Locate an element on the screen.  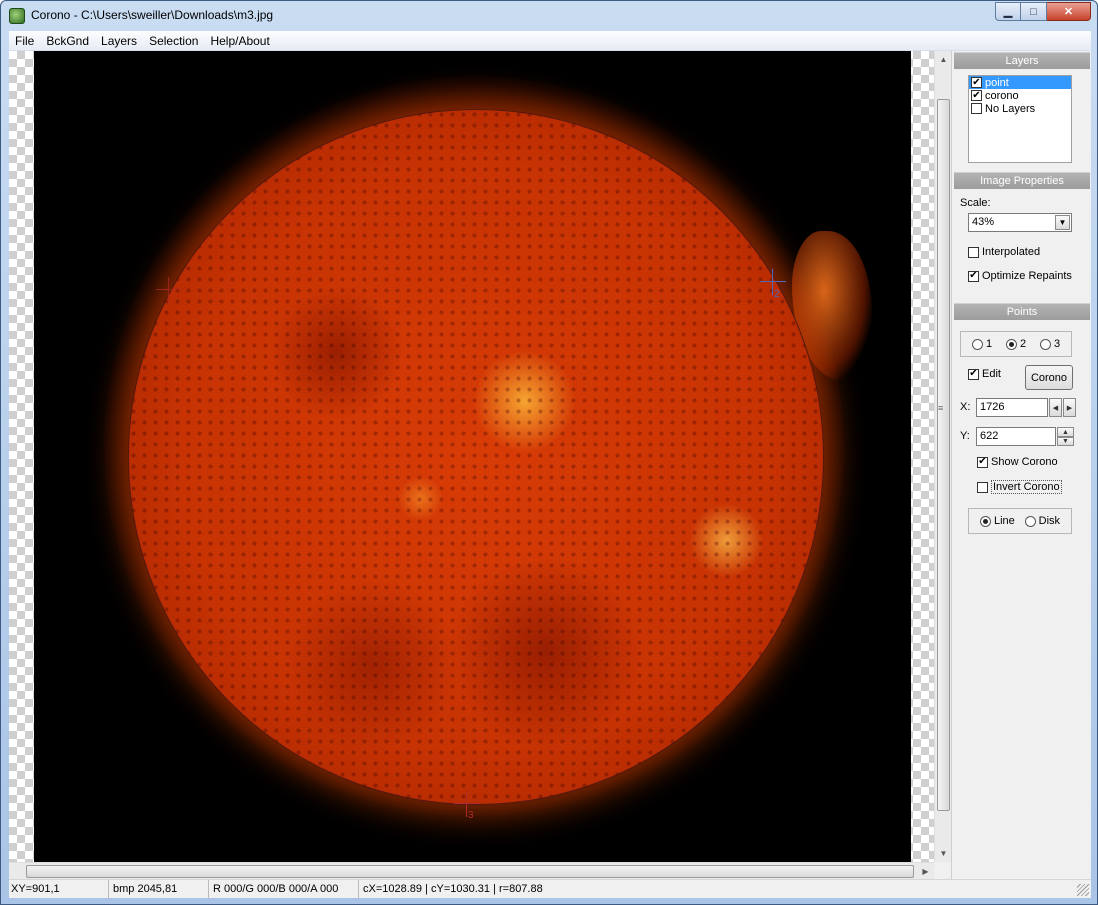
mode-line-label: Line is located at coordinates (1004, 521).